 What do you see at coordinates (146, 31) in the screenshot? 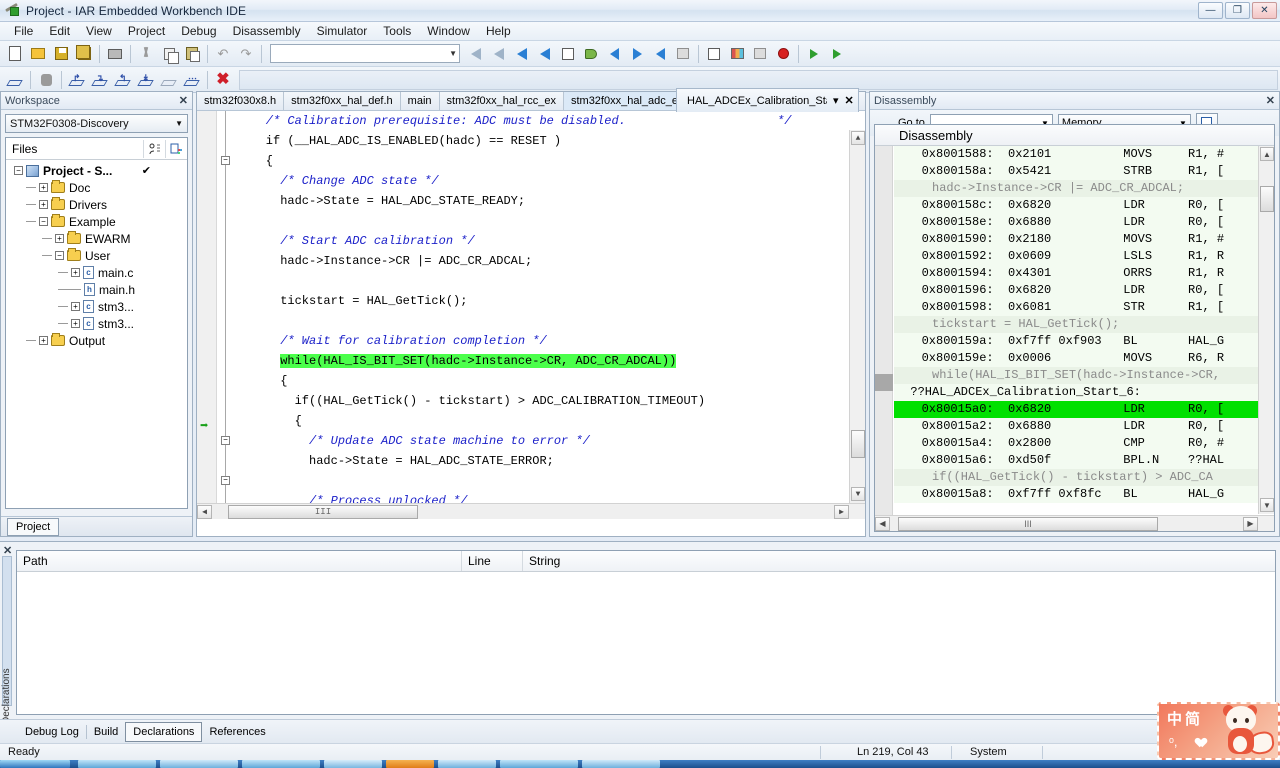
I see `menu-project: Project` at bounding box center [146, 31].